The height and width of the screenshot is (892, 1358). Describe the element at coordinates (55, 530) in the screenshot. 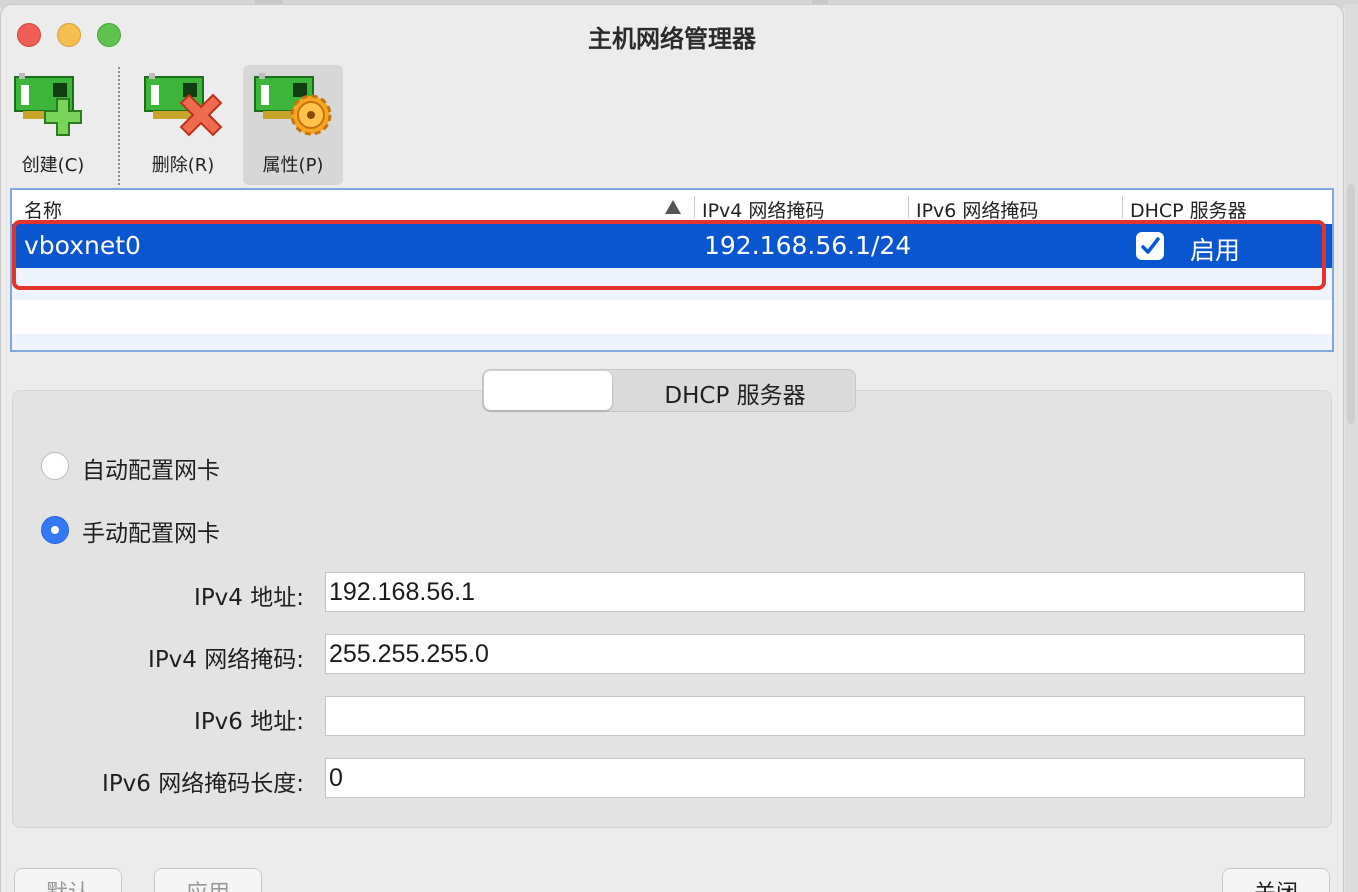

I see `manual-config-radio` at that location.